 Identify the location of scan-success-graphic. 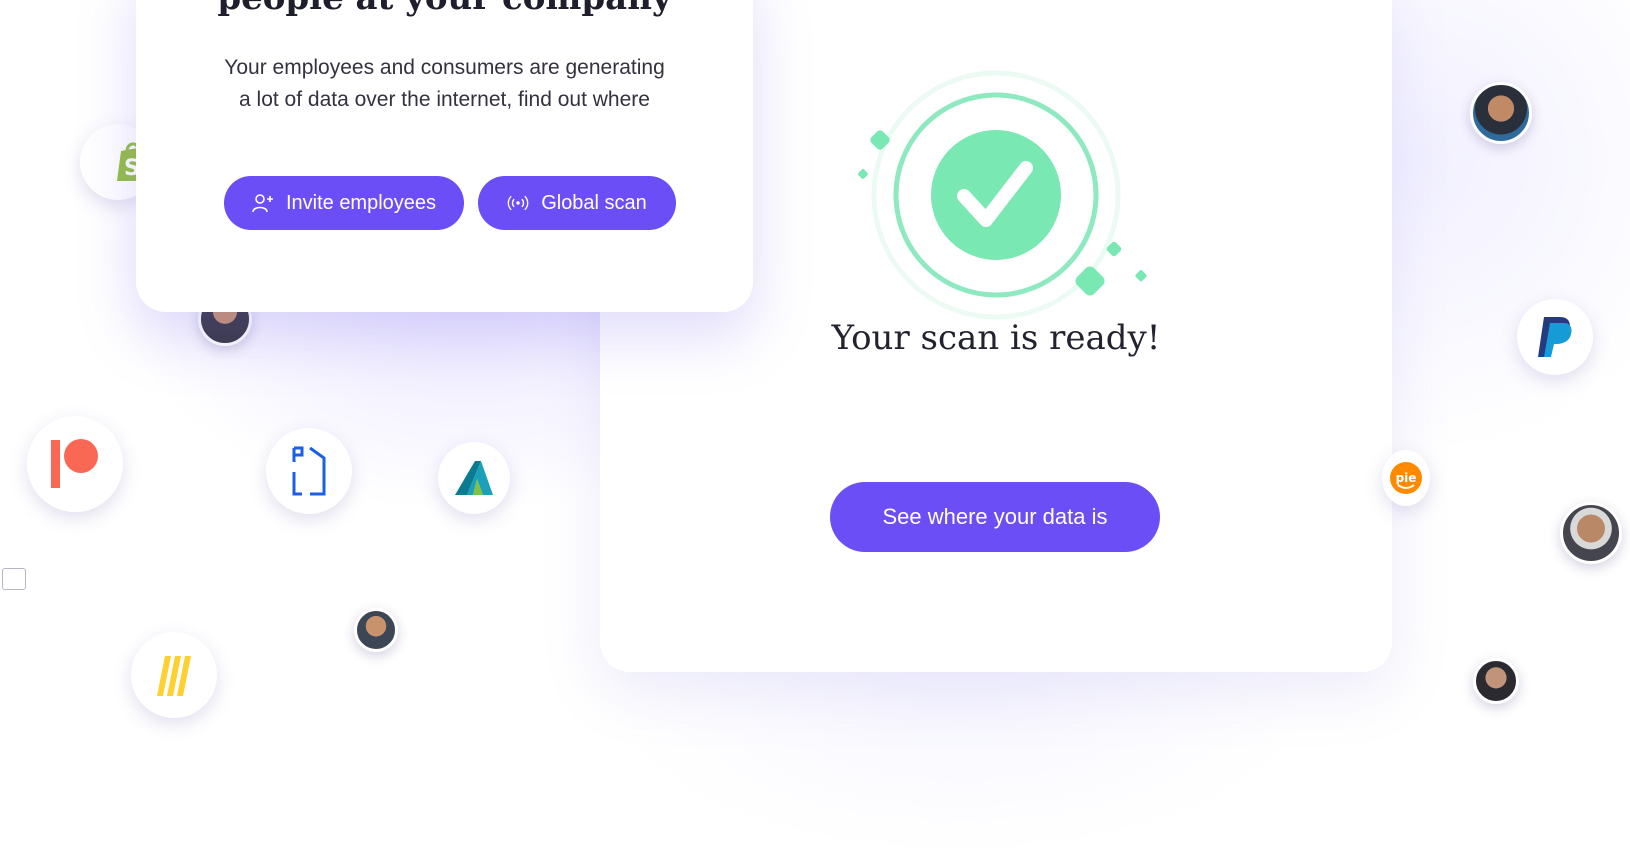
(1002, 195).